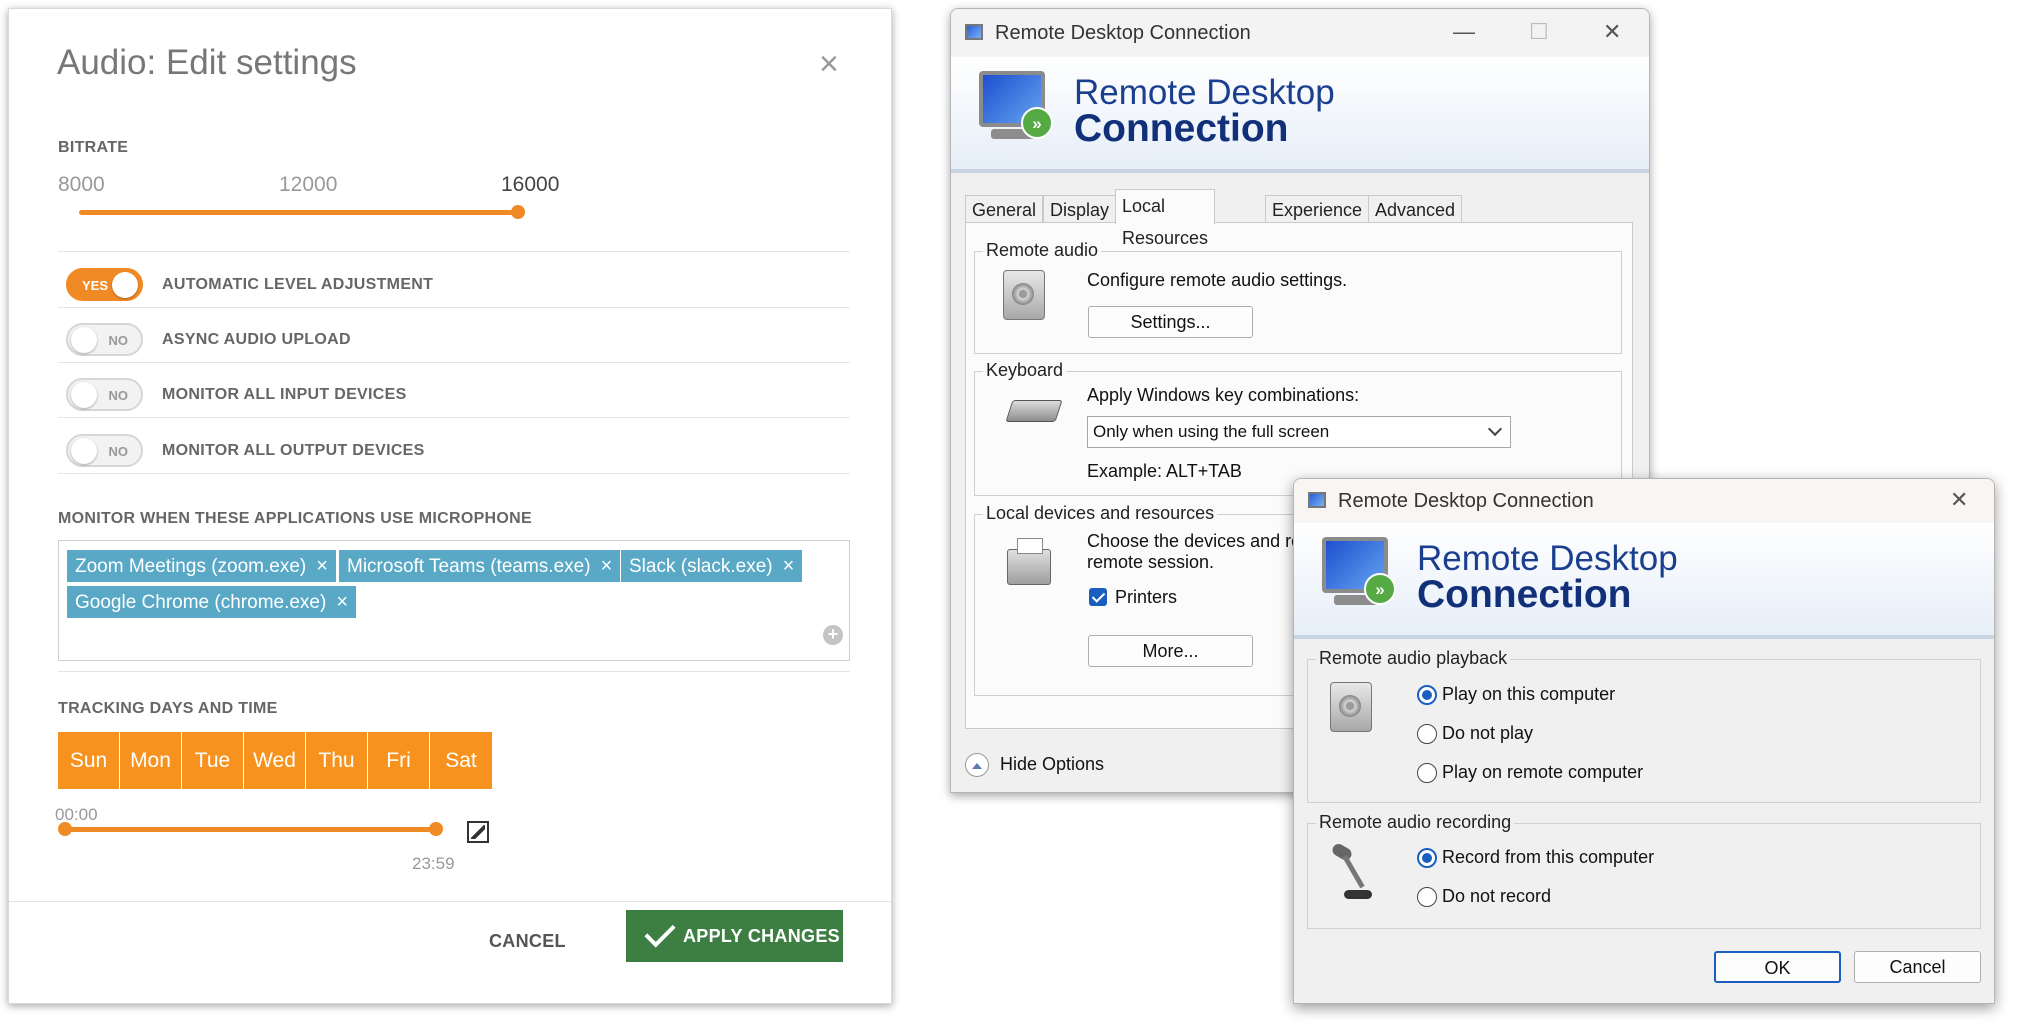 The image size is (2022, 1033). What do you see at coordinates (81, 185) in the screenshot?
I see `bitrate-tick-8000: 8000` at bounding box center [81, 185].